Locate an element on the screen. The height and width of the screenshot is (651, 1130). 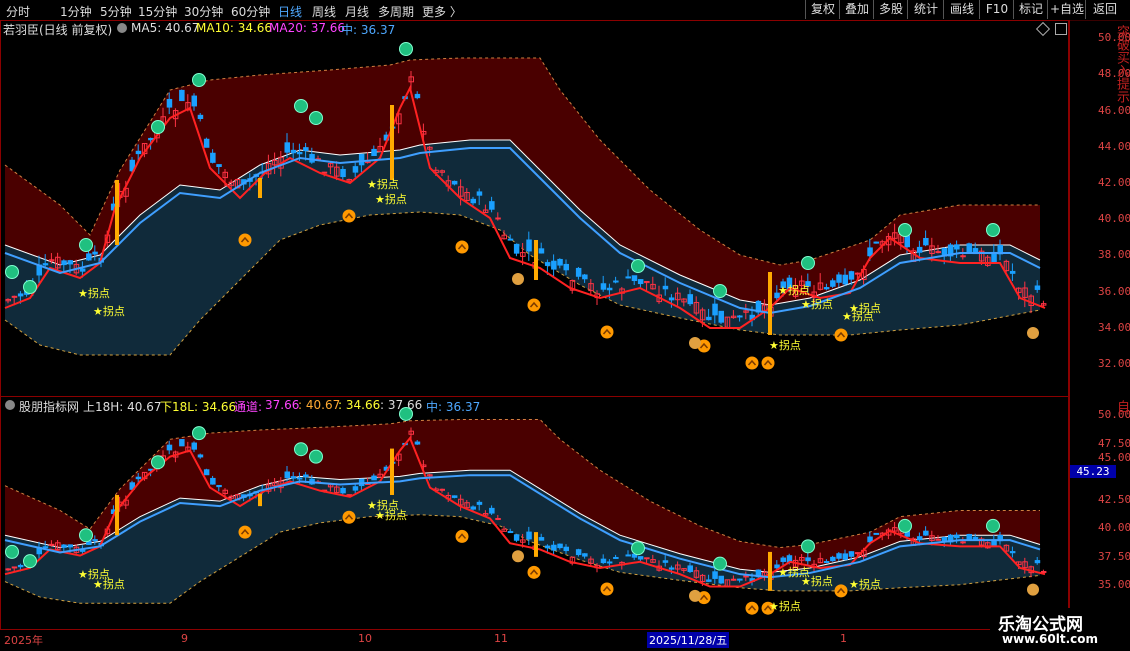
upper-band-value: 上18H: 40.67 is located at coordinates (122, 407).